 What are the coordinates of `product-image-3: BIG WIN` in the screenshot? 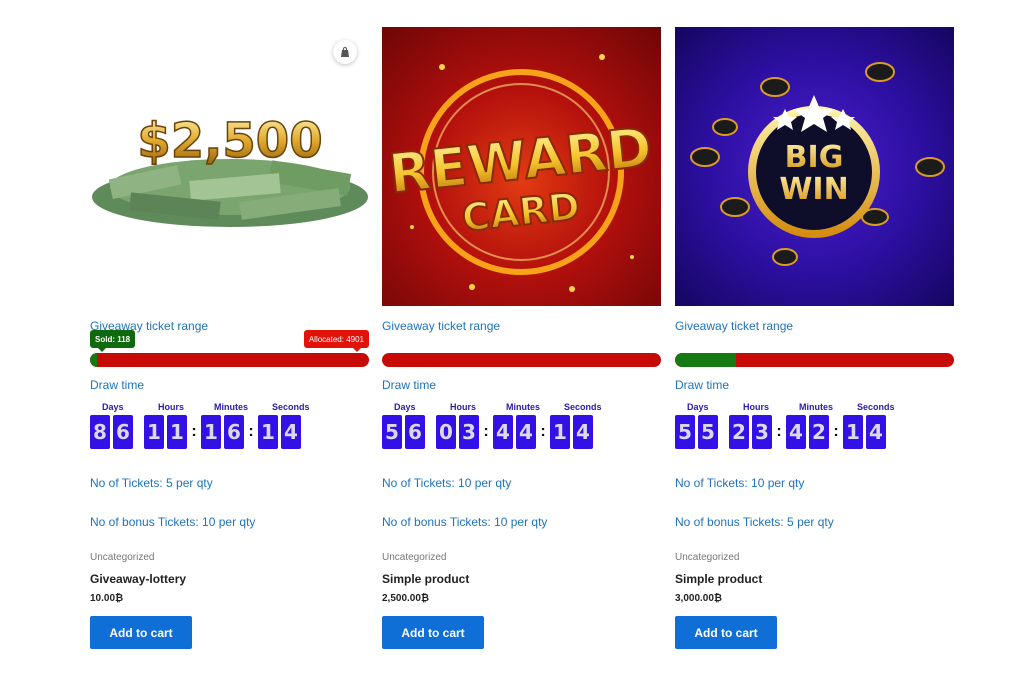 It's located at (814, 166).